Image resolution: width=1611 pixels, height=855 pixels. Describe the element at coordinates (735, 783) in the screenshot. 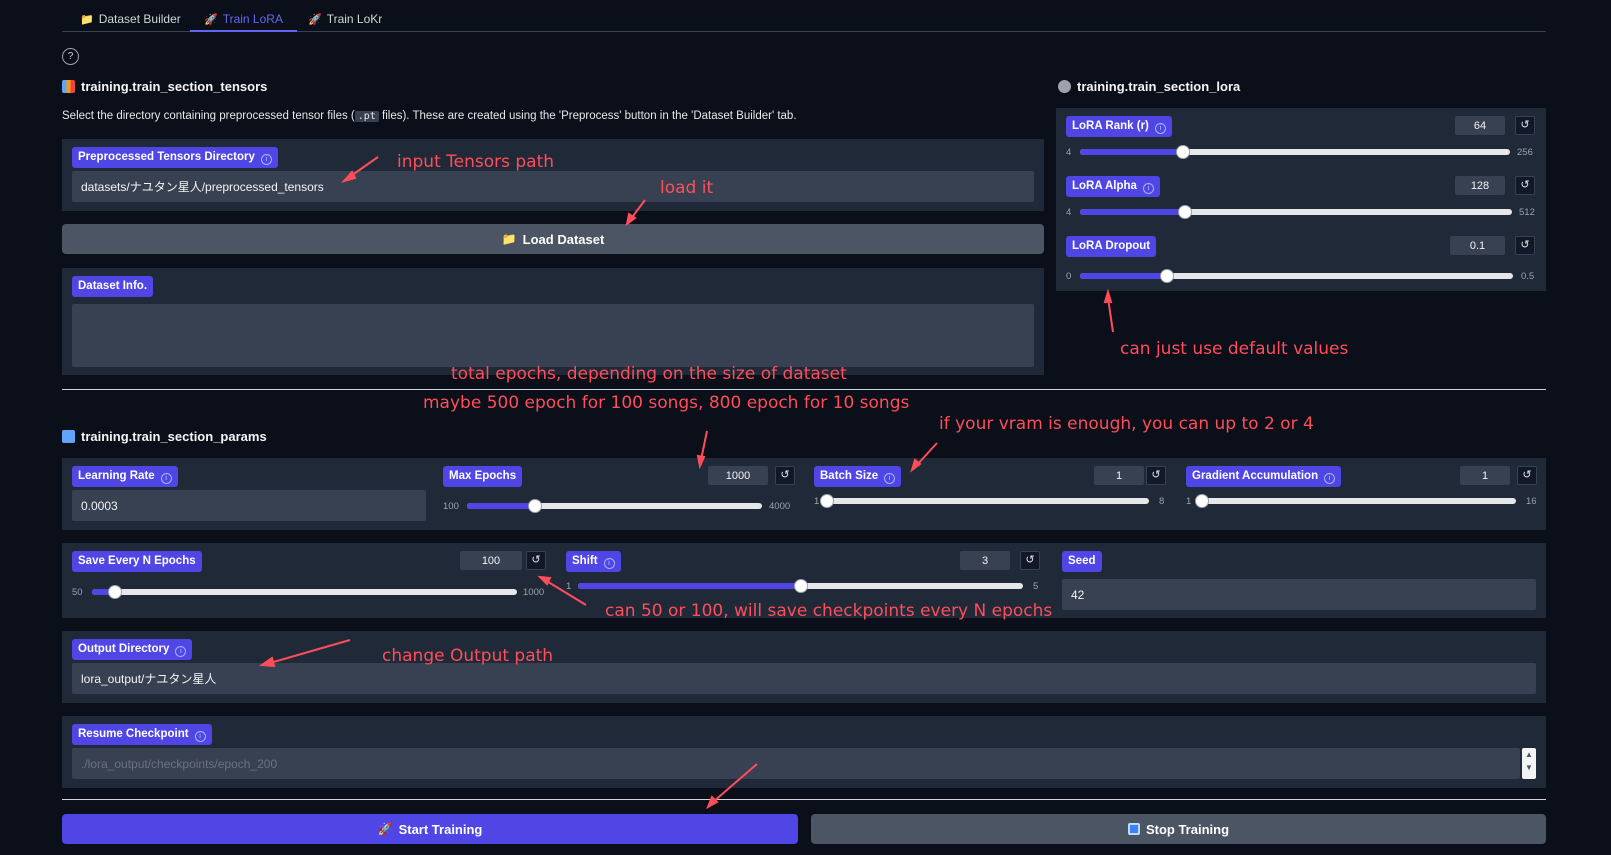

I see `arrow-start` at that location.